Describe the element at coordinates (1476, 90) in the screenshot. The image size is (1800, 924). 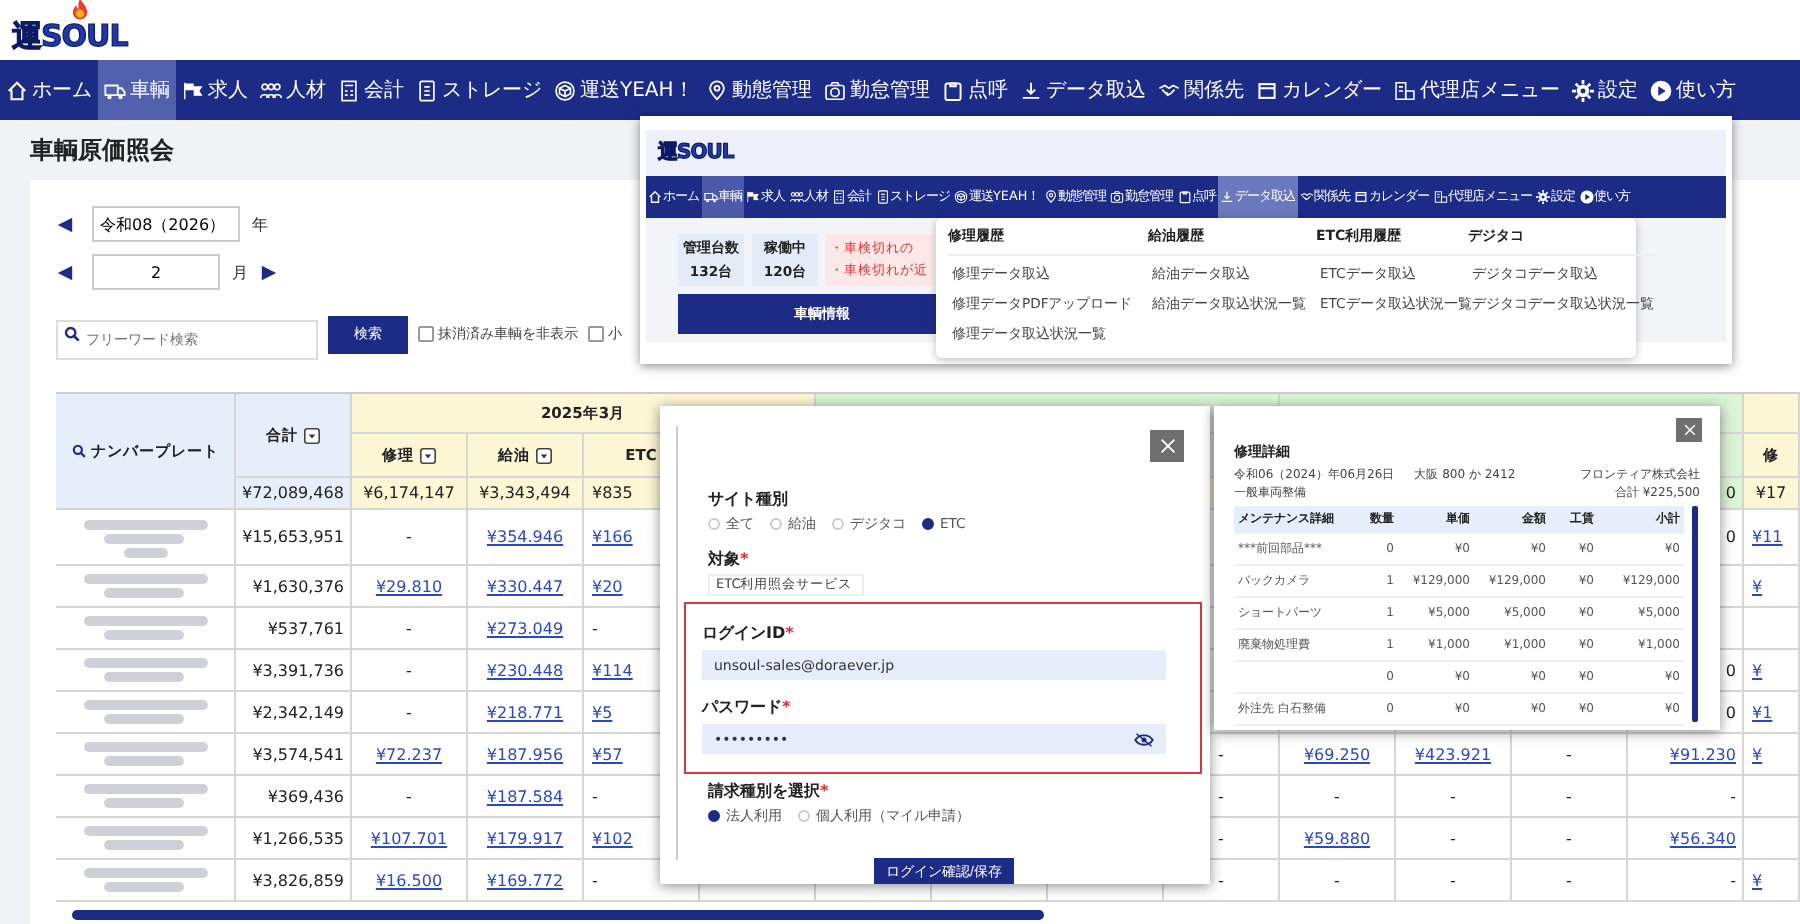
I see `nav-item: 代理店メニュー` at that location.